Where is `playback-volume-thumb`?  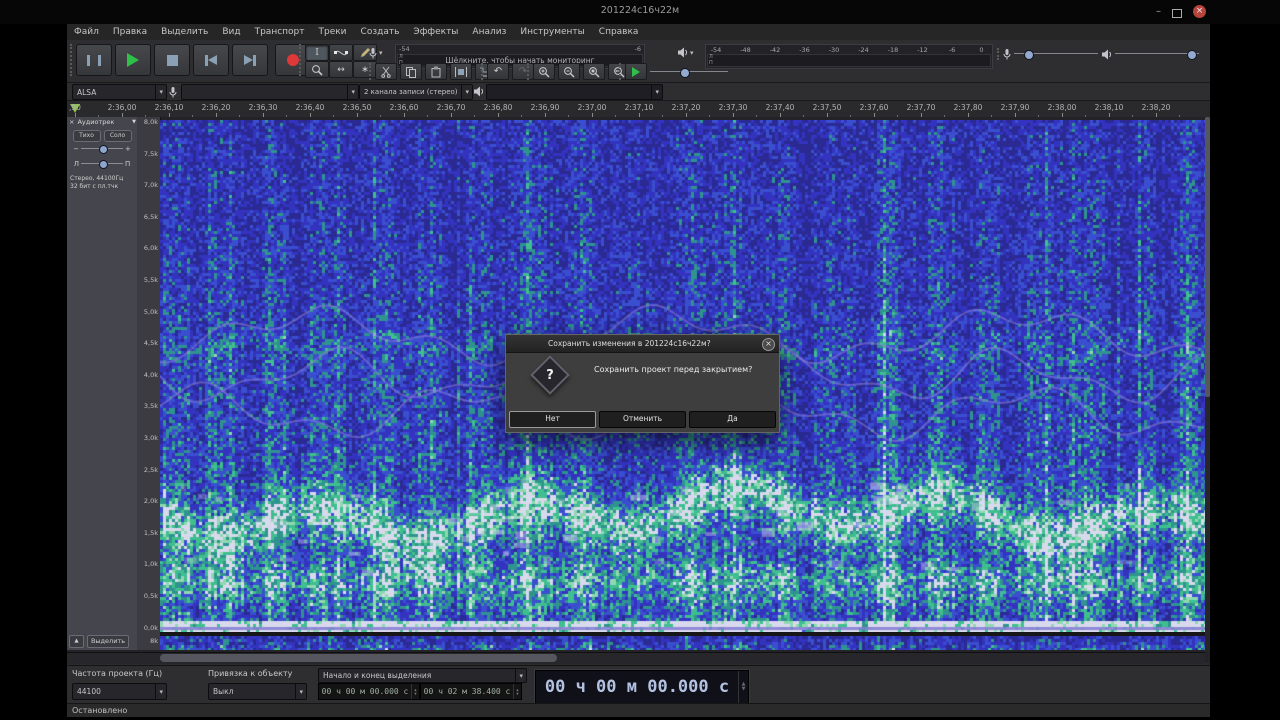 playback-volume-thumb is located at coordinates (1192, 55).